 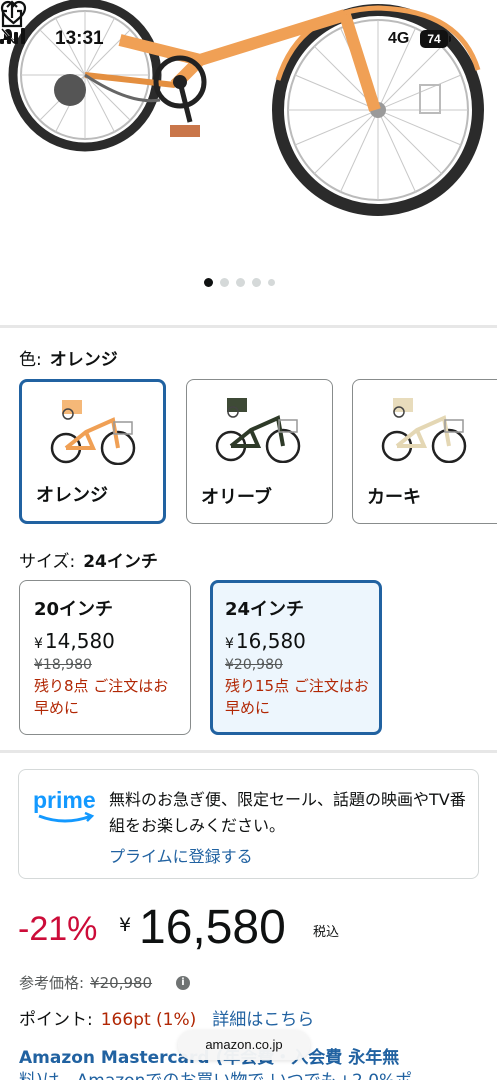 I want to click on reference-price: 参考価格: ¥20,980, so click(x=85, y=982).